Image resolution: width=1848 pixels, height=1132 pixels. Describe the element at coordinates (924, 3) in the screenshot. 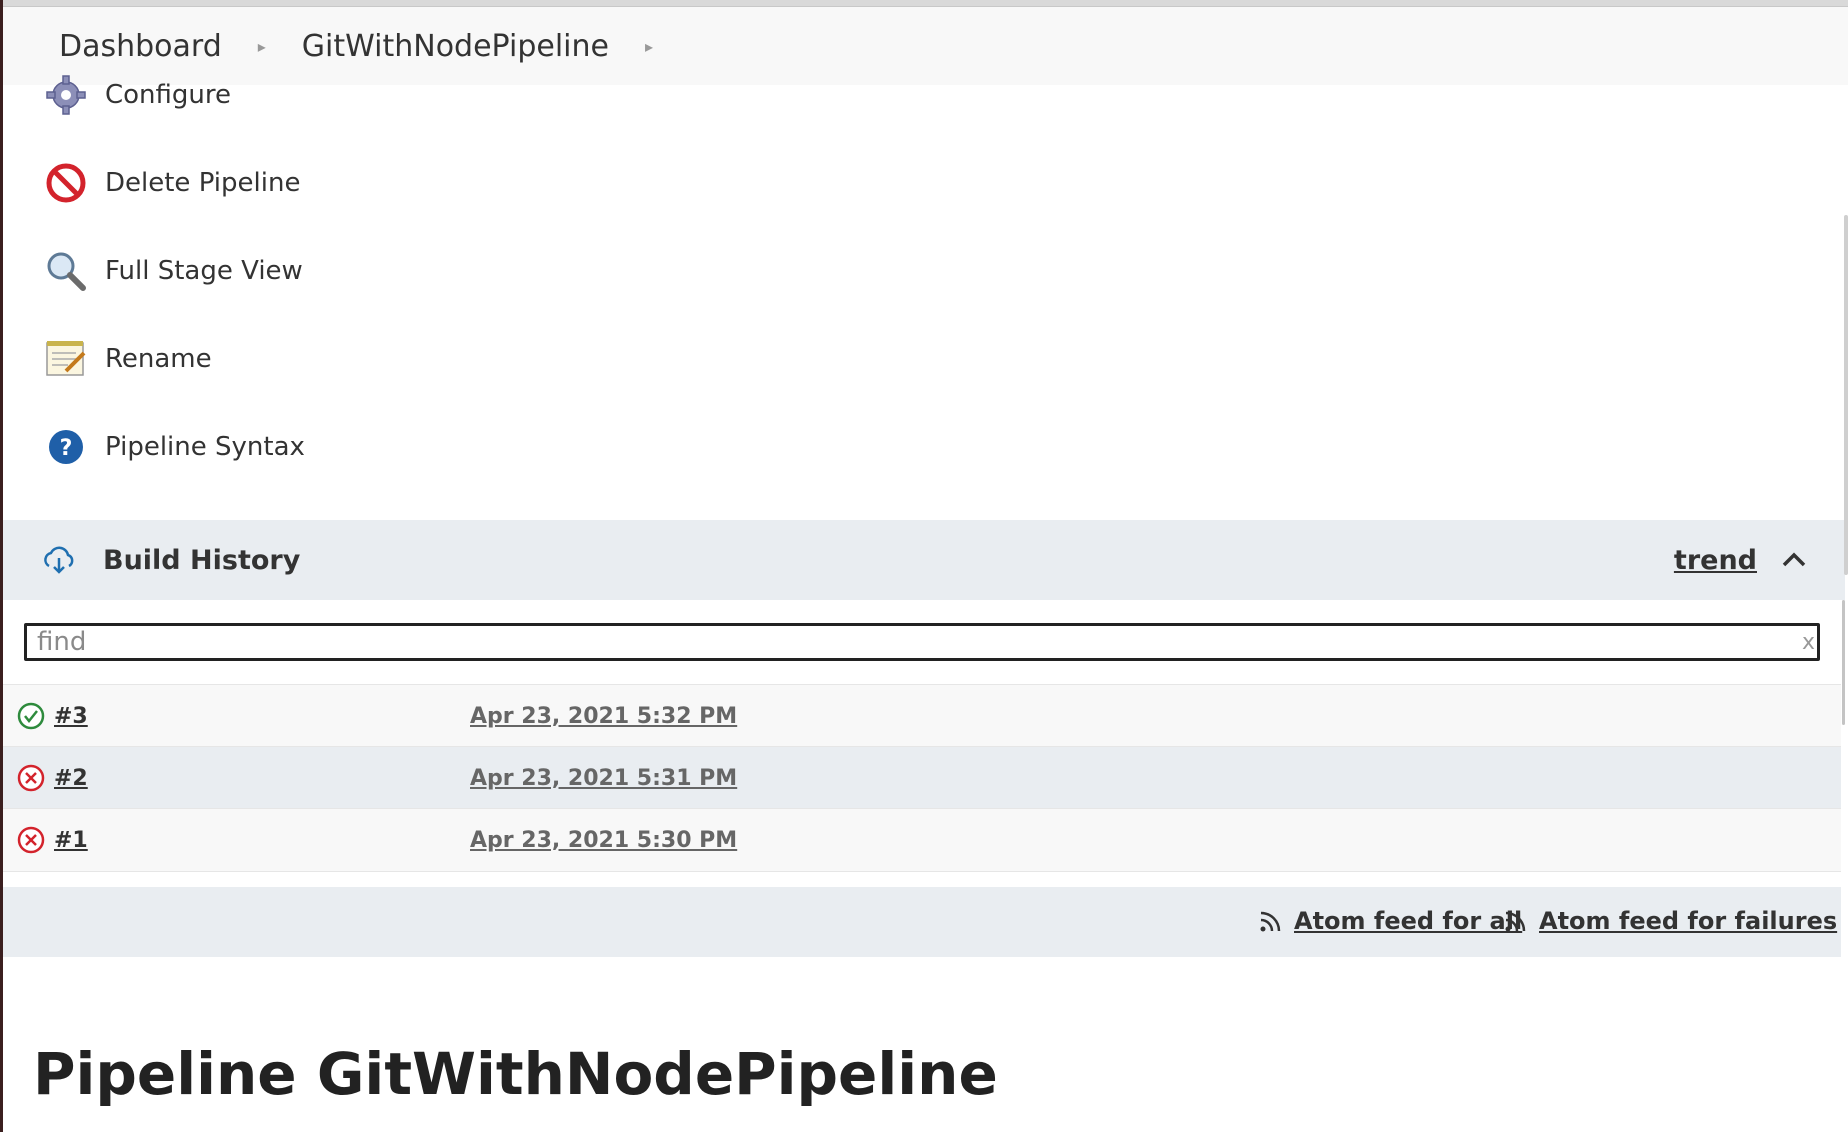

I see `window-top-border` at that location.